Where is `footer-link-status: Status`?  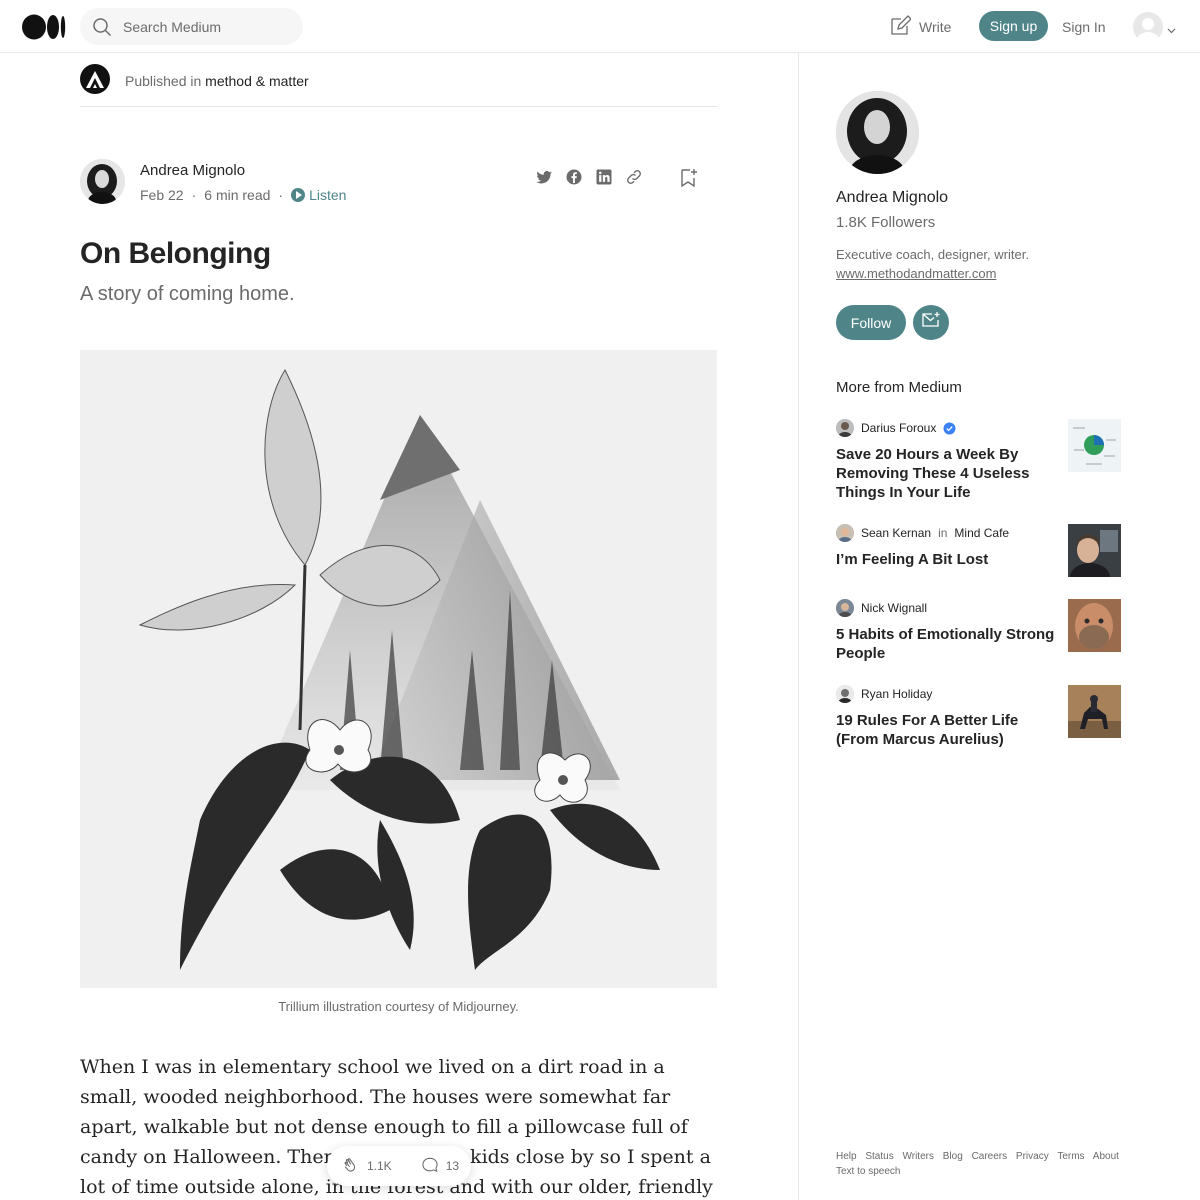
footer-link-status: Status is located at coordinates (879, 1156).